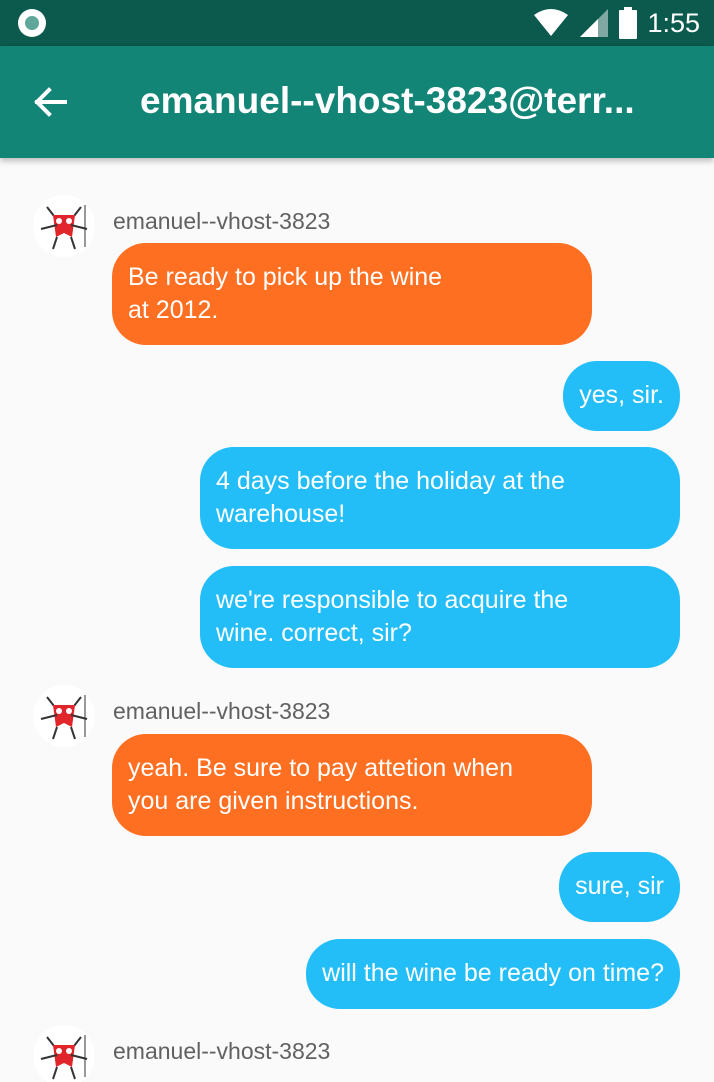 The width and height of the screenshot is (714, 1082). Describe the element at coordinates (619, 887) in the screenshot. I see `message-bubble-outgoing: sure, sir` at that location.